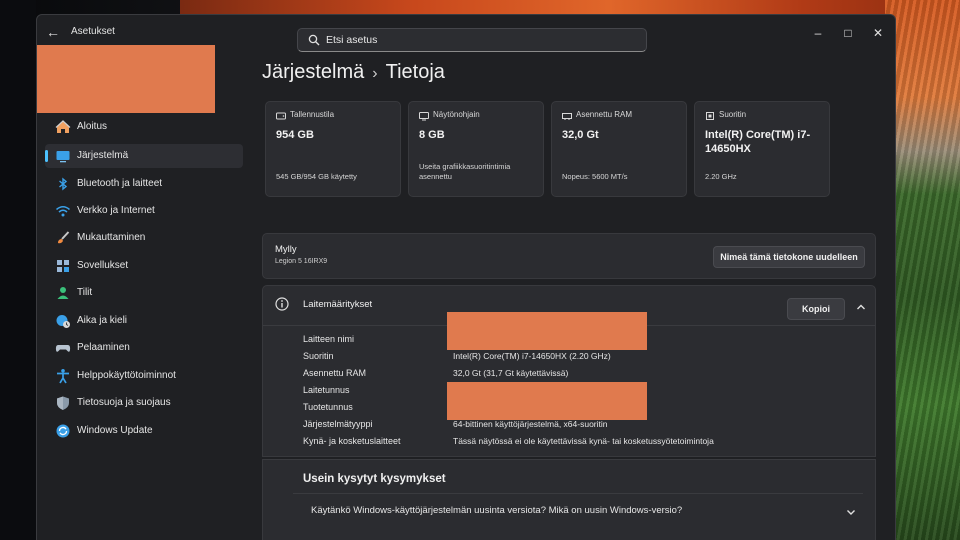  What do you see at coordinates (922, 270) in the screenshot?
I see `background-wallpaper-right` at bounding box center [922, 270].